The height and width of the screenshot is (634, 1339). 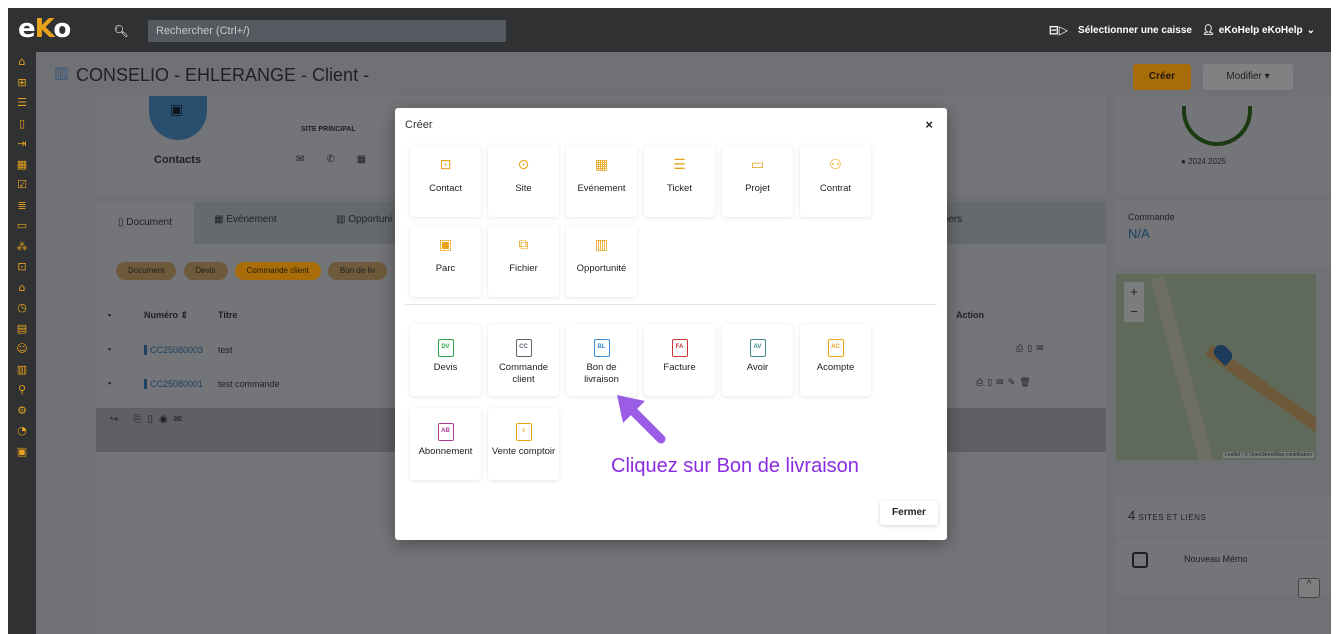 I want to click on search-input: Rechercher (Ctrl+/), so click(x=327, y=31).